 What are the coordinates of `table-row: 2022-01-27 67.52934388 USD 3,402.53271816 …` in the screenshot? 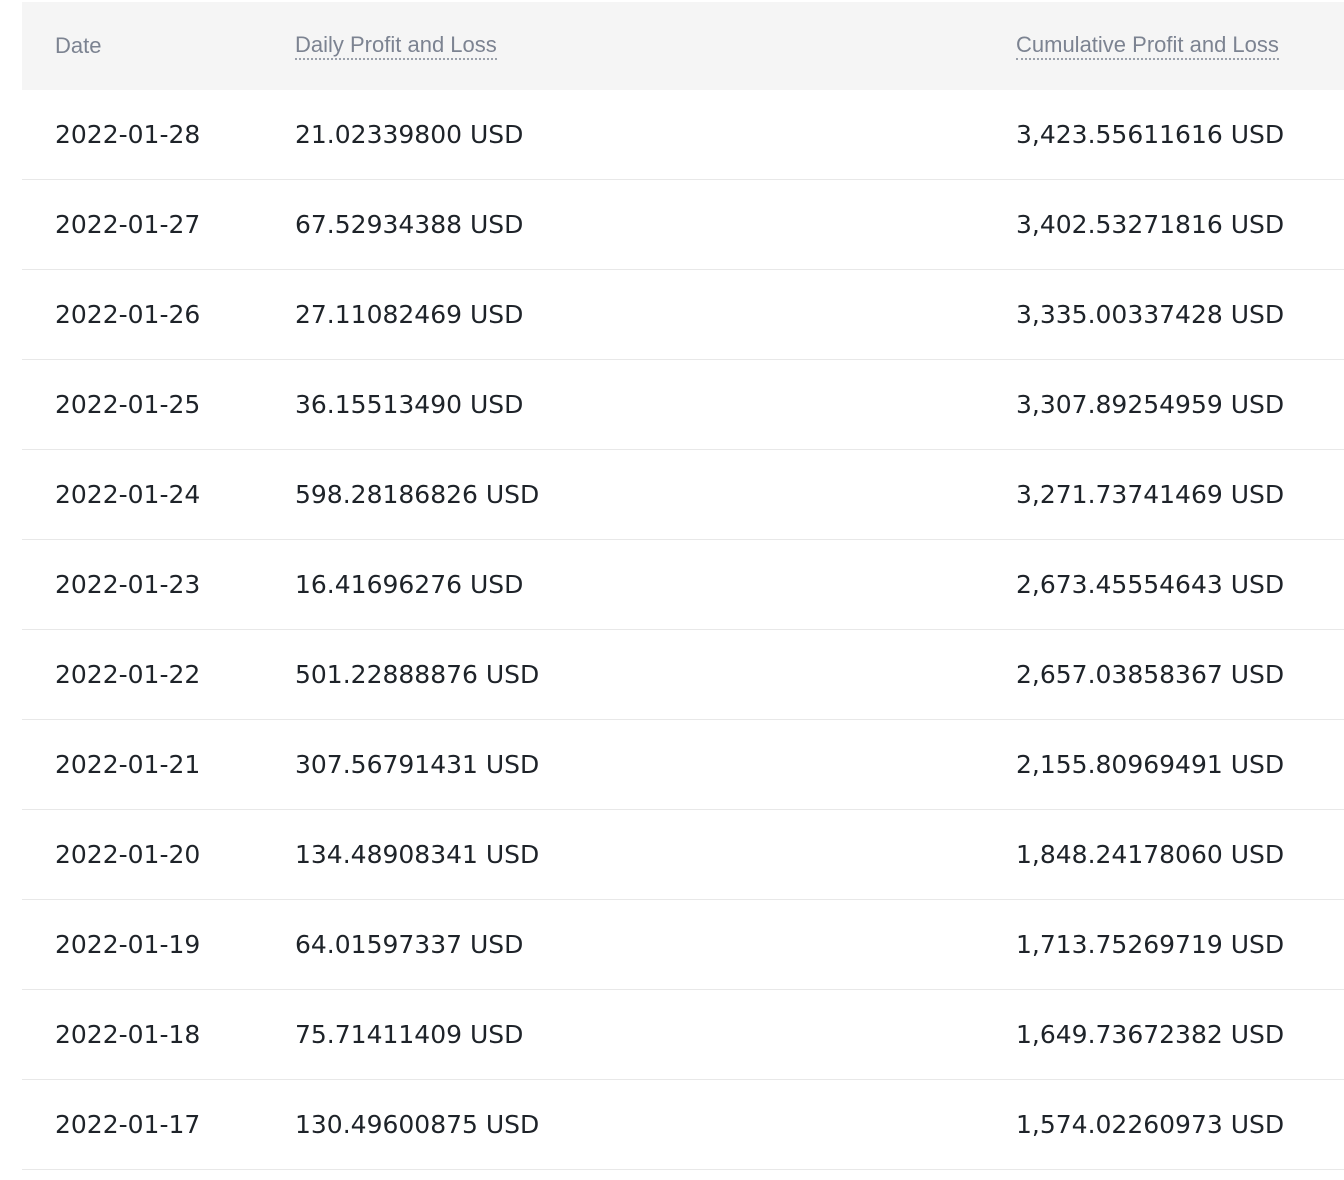 It's located at (683, 225).